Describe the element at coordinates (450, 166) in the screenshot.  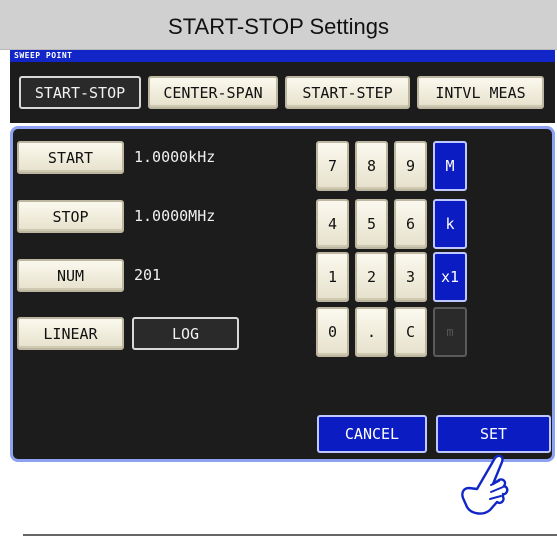
I see `unit-m-mega: M` at that location.